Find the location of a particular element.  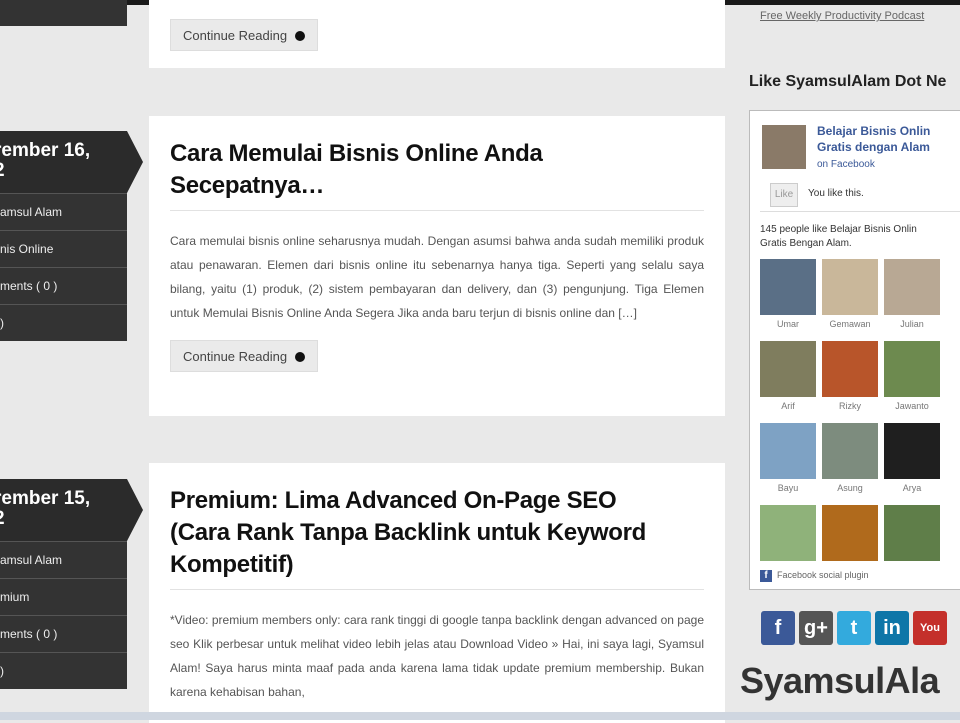

fan-face: Rizky is located at coordinates (850, 376).